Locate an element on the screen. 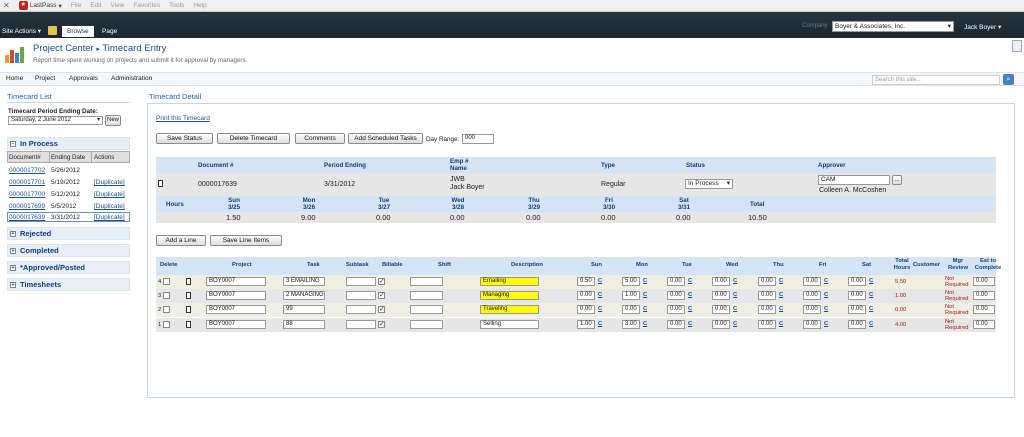 This screenshot has width=1024, height=437. nav-administration: Administration is located at coordinates (131, 78).